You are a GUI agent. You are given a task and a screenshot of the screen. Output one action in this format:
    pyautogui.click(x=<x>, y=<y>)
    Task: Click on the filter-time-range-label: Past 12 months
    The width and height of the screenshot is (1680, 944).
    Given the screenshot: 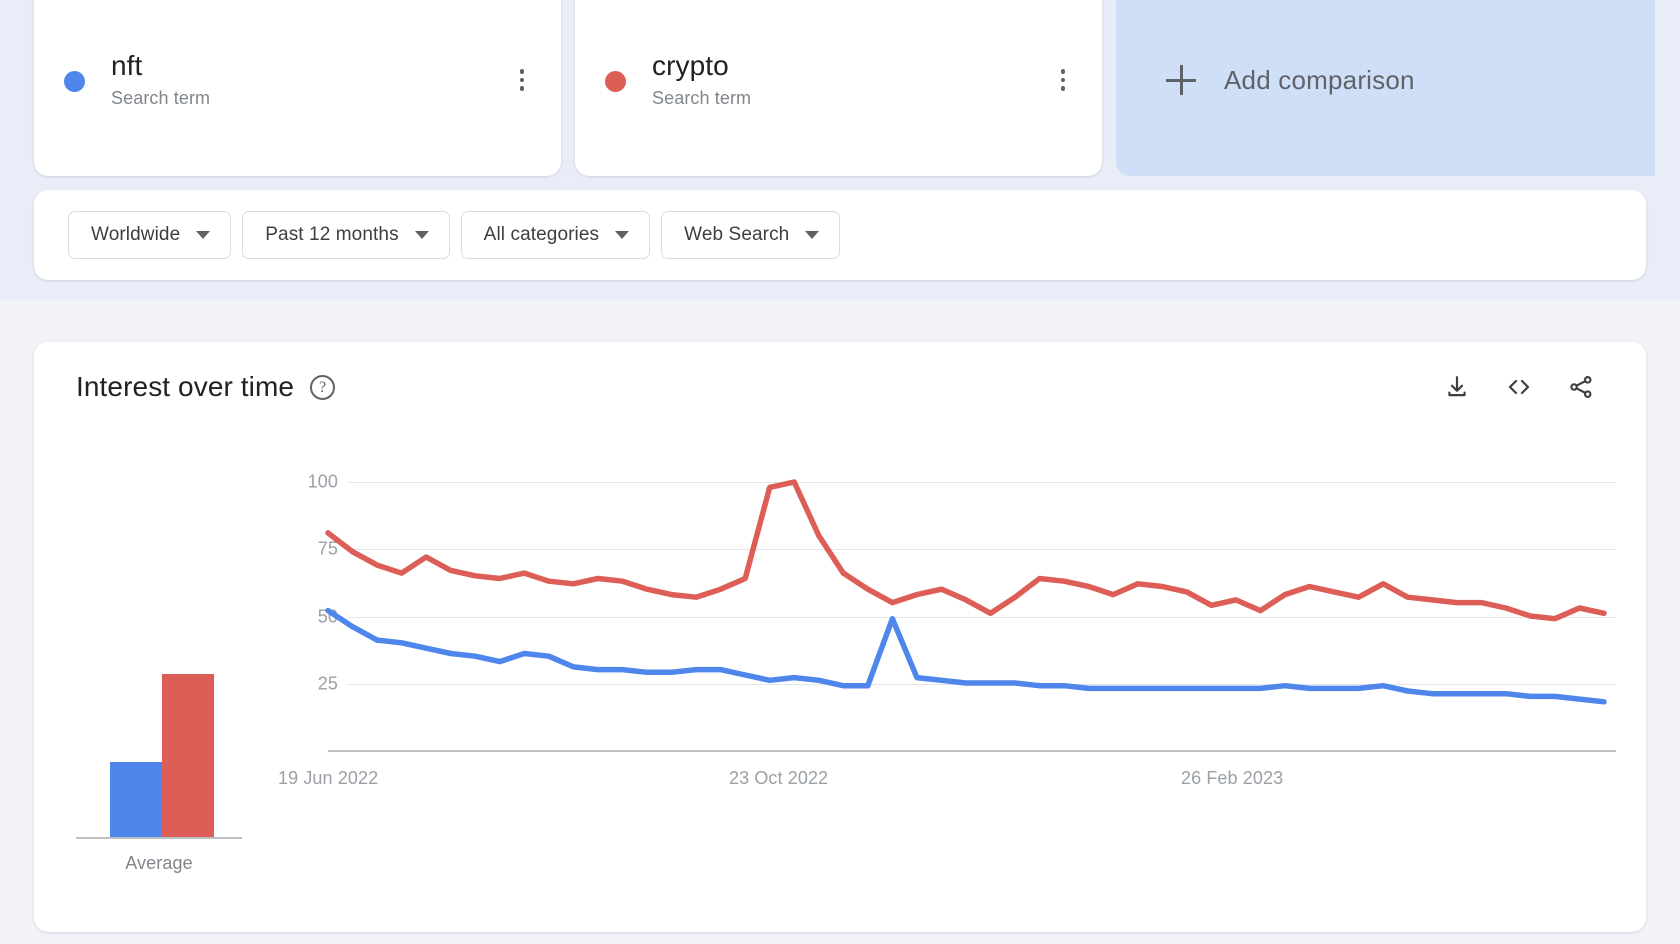 What is the action you would take?
    pyautogui.click(x=332, y=234)
    